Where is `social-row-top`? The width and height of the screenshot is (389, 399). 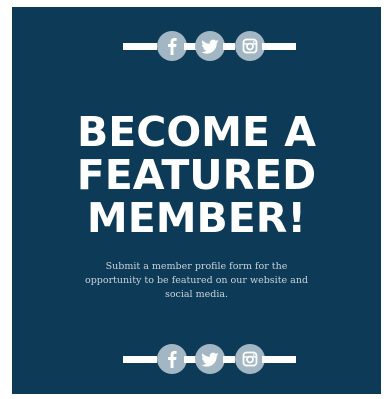
social-row-top is located at coordinates (196, 46).